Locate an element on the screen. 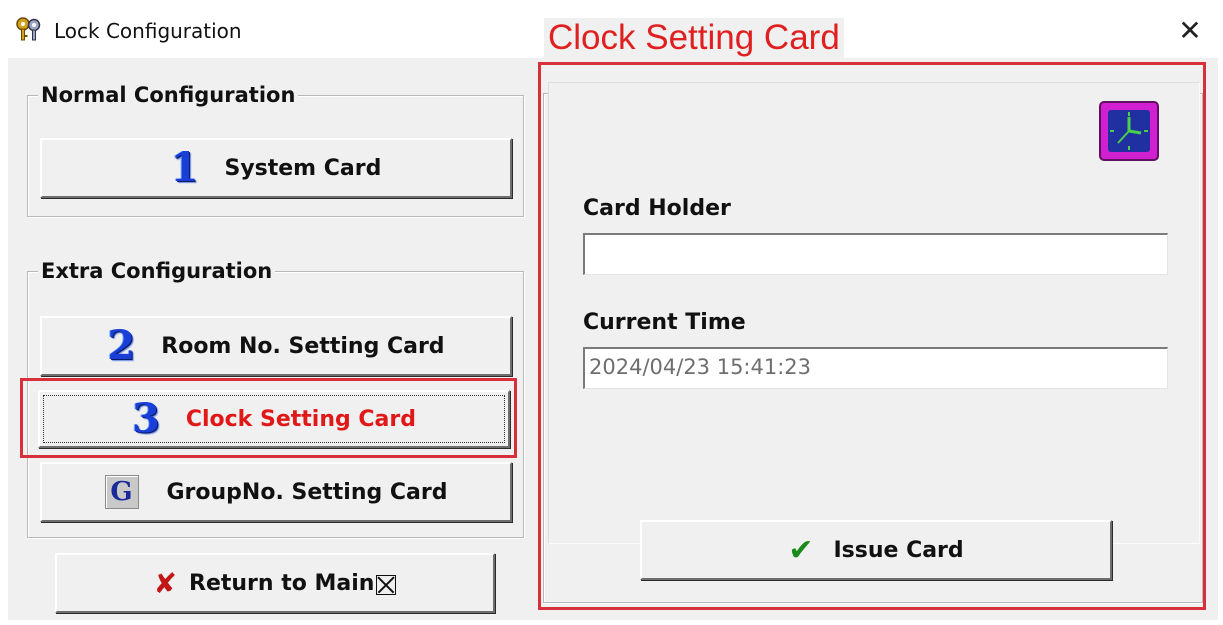 This screenshot has width=1223, height=625. system-card-button: 1 System Card is located at coordinates (276, 168).